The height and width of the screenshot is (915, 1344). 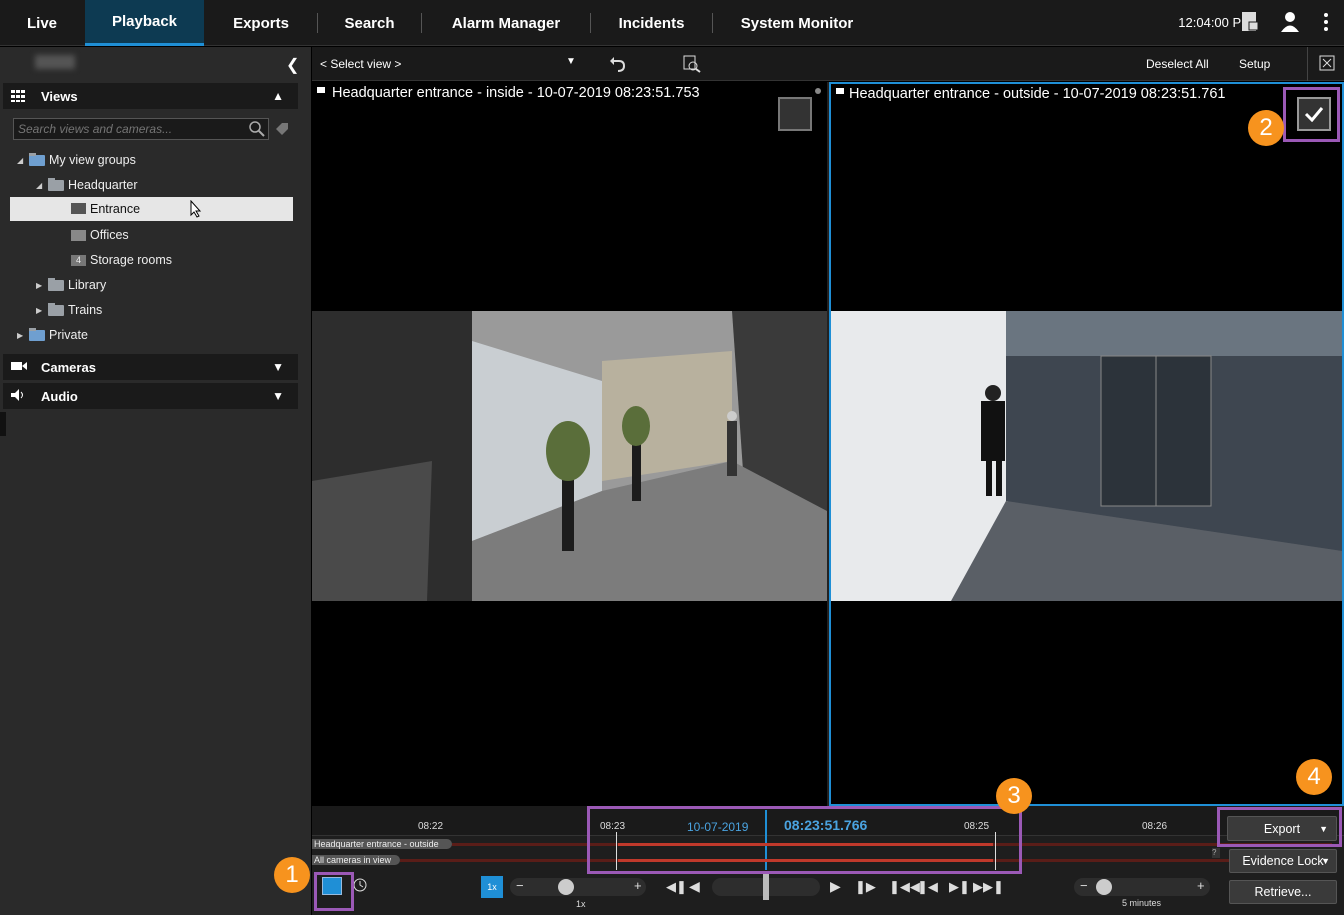 I want to click on mouse-cursor-icon, so click(x=196, y=211).